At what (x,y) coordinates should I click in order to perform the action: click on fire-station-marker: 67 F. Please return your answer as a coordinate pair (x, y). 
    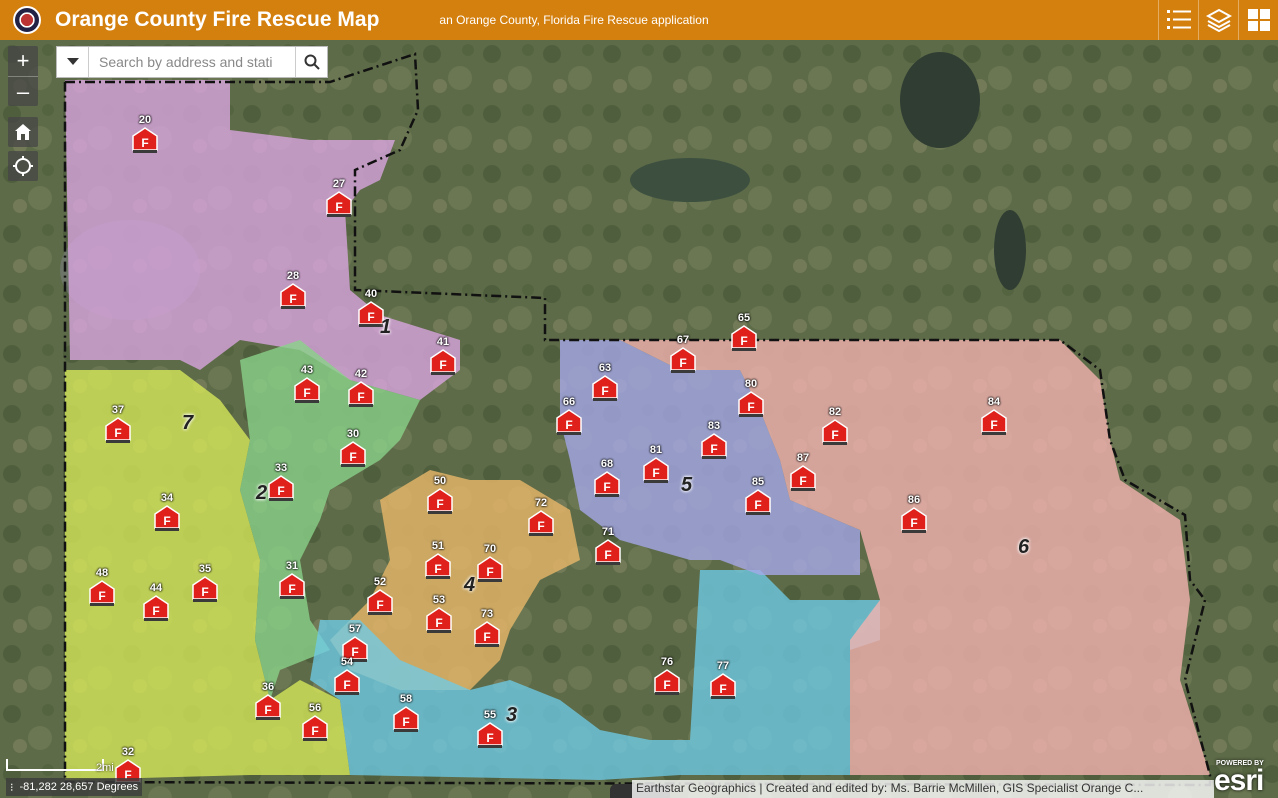
    Looking at the image, I should click on (683, 354).